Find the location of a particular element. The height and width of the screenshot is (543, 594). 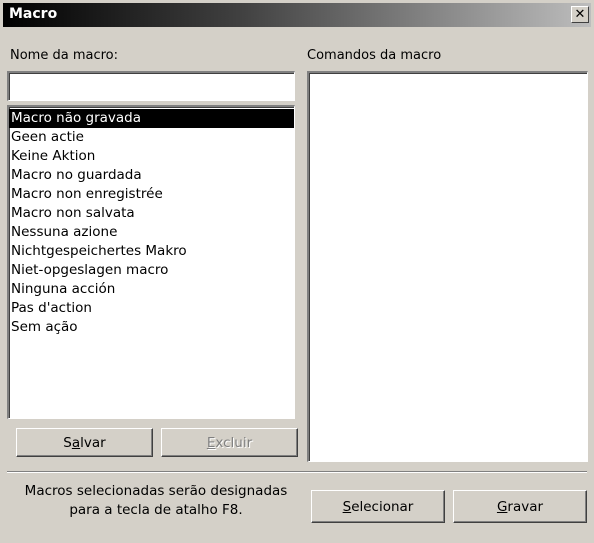

delete-button-label: Excluir is located at coordinates (229, 442).